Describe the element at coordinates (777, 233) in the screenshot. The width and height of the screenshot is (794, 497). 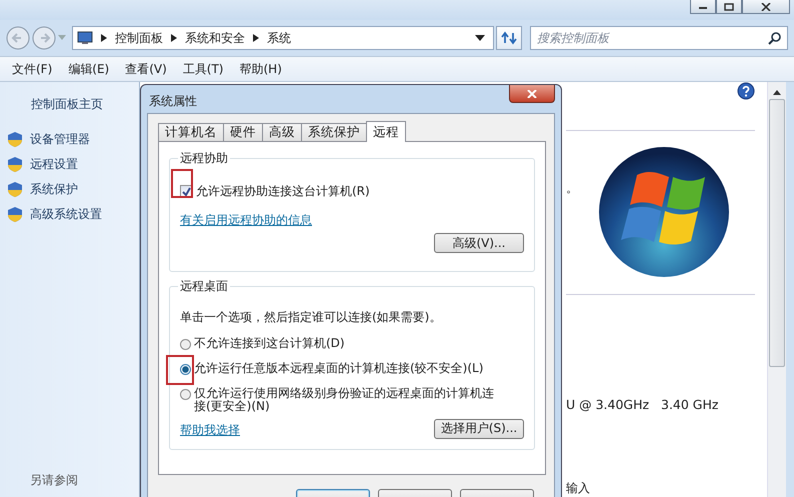
I see `scrollbar-thumb` at that location.